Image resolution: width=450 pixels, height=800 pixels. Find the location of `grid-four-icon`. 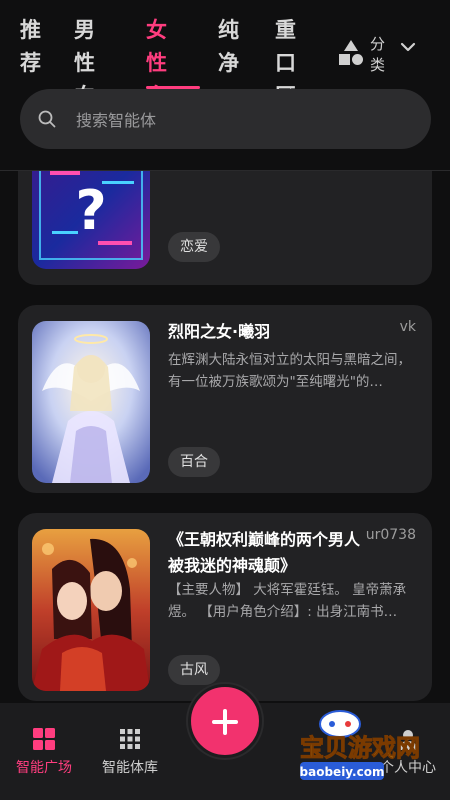

grid-four-icon is located at coordinates (44, 739).